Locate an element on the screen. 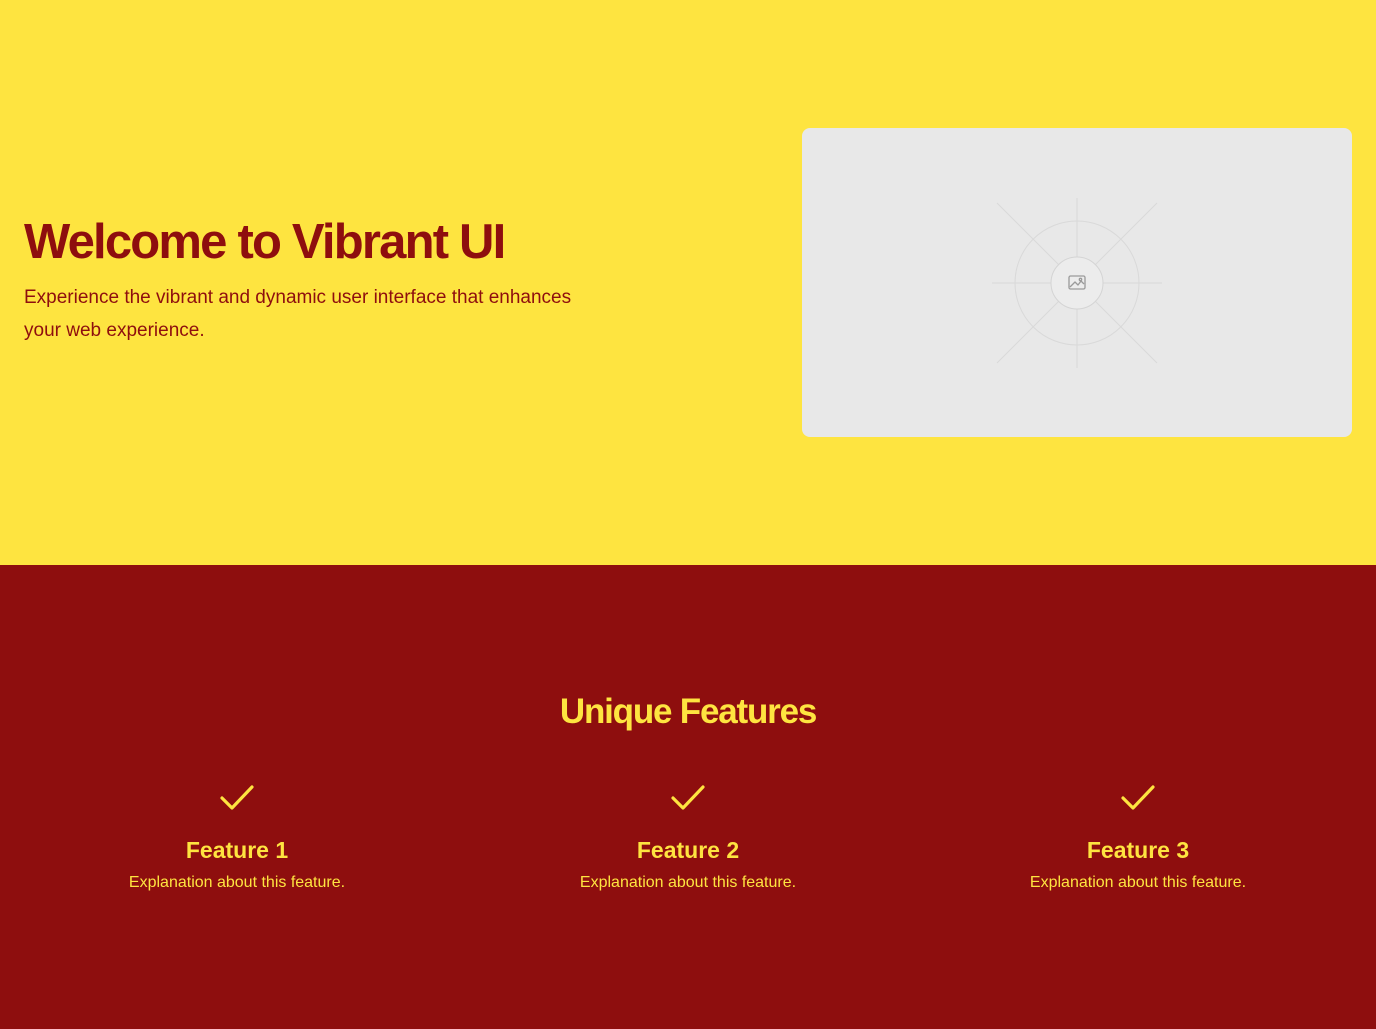  hero-title: Welcome to Vibrant UI is located at coordinates (265, 242).